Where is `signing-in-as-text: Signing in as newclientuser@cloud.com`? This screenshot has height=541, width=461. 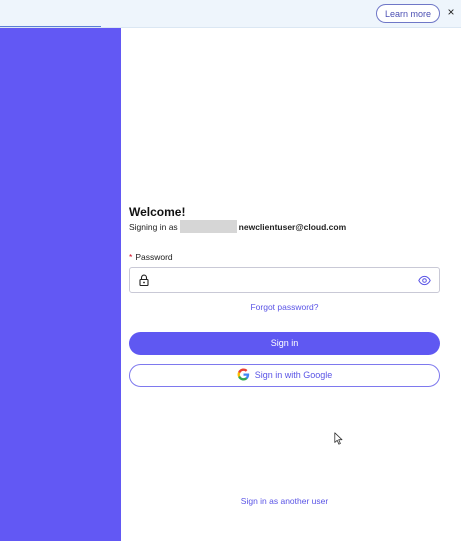 signing-in-as-text: Signing in as newclientuser@cloud.com is located at coordinates (237, 226).